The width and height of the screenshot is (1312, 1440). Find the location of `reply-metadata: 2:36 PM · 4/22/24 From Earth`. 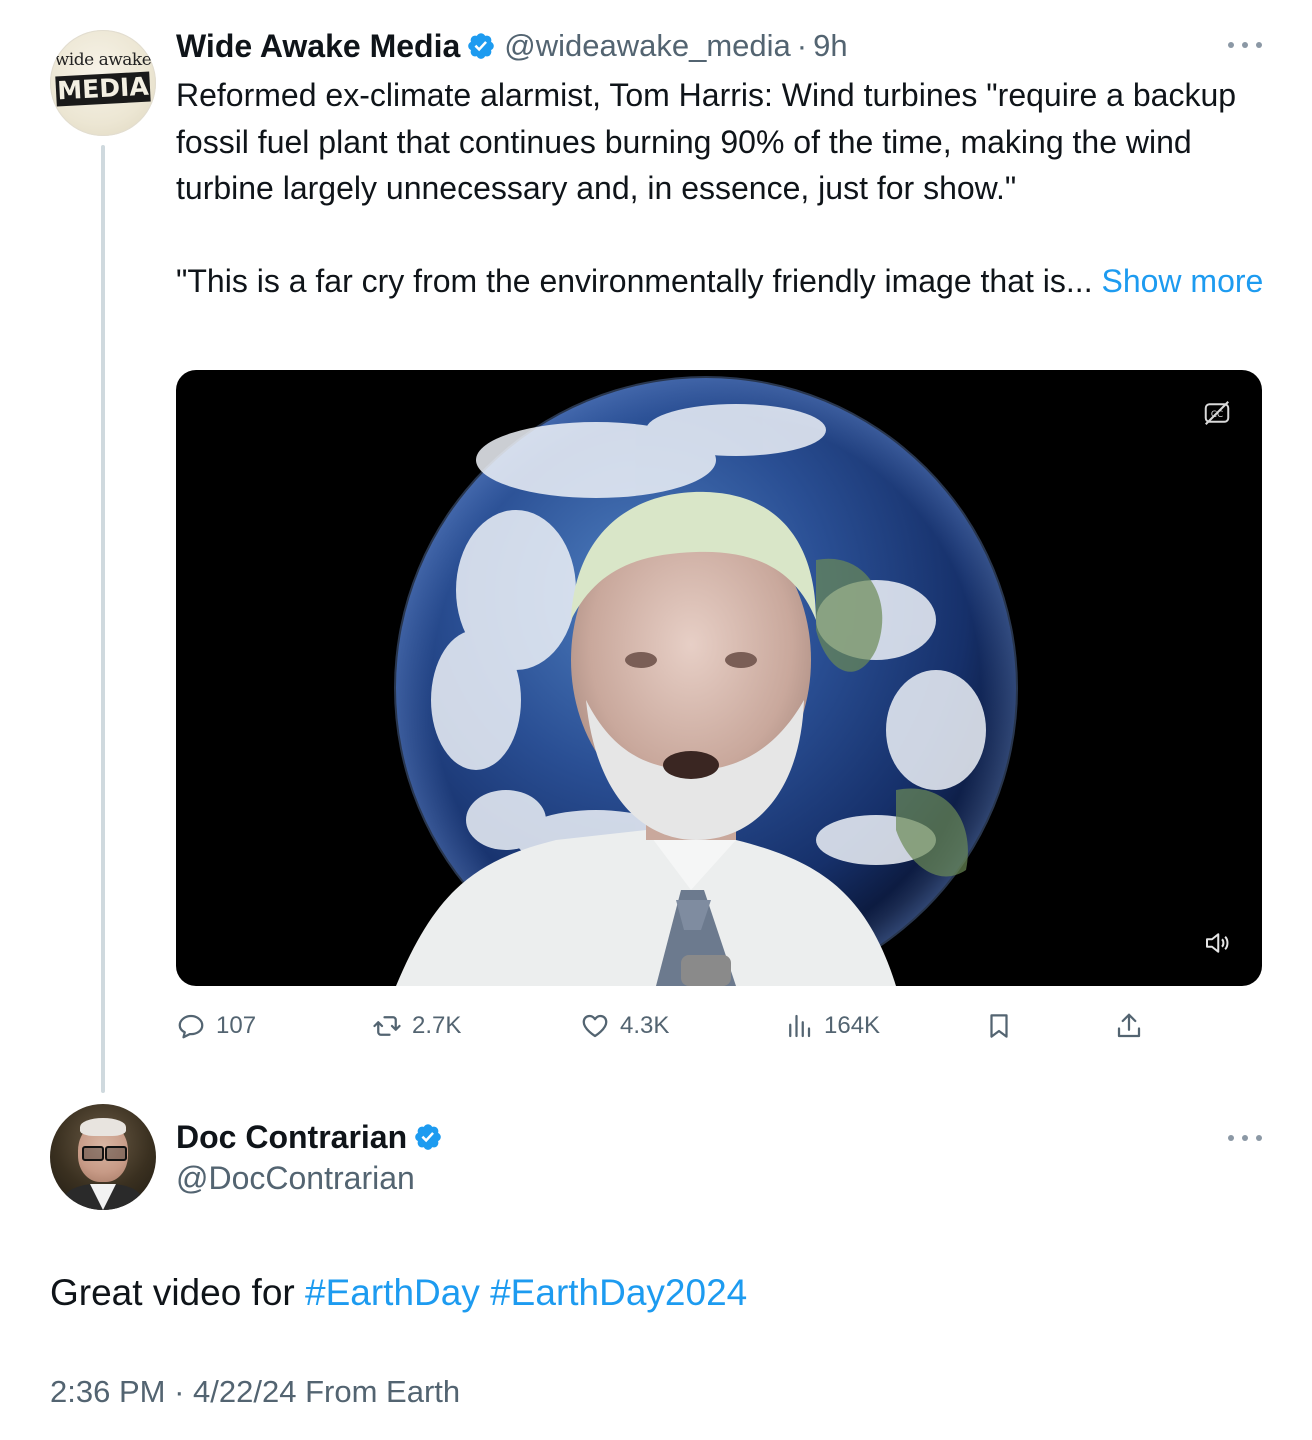

reply-metadata: 2:36 PM · 4/22/24 From Earth is located at coordinates (255, 1392).